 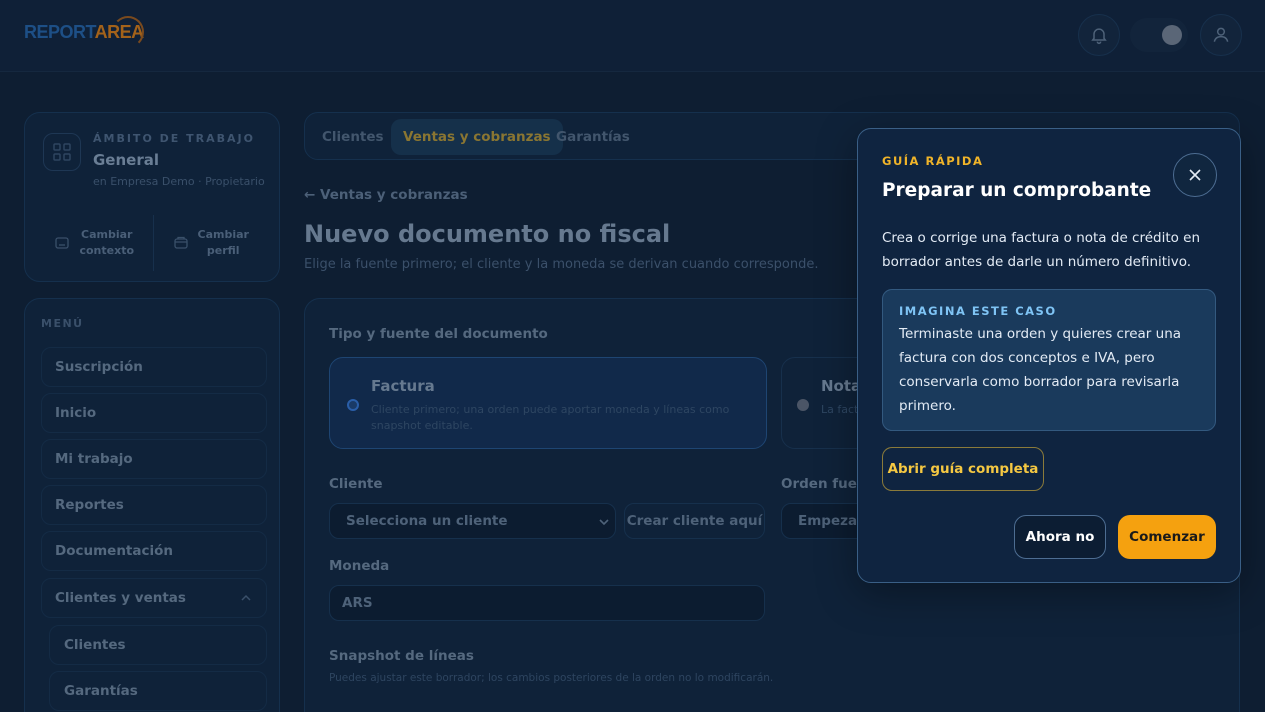 I want to click on doc-type-label: Tipo y fuente del documento, so click(x=438, y=334).